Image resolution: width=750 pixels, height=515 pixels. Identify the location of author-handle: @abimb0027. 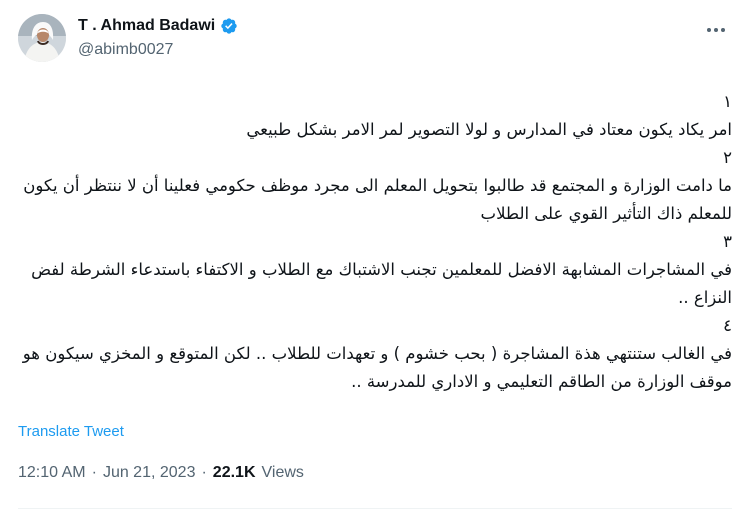
(125, 50).